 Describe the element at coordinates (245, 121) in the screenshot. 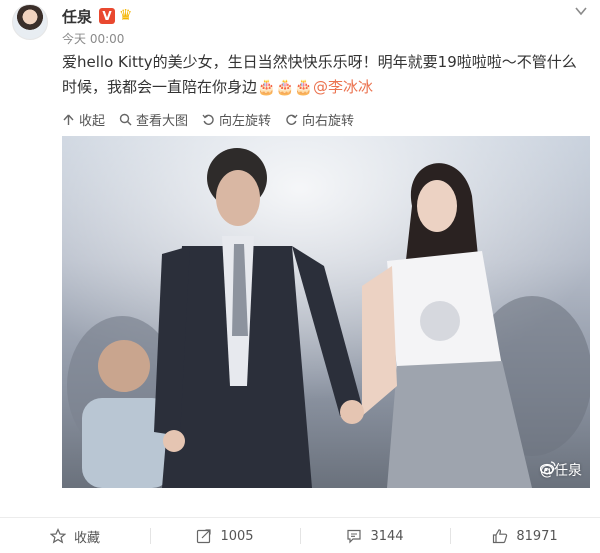

I see `rotate-left-label: 向左旋转` at that location.